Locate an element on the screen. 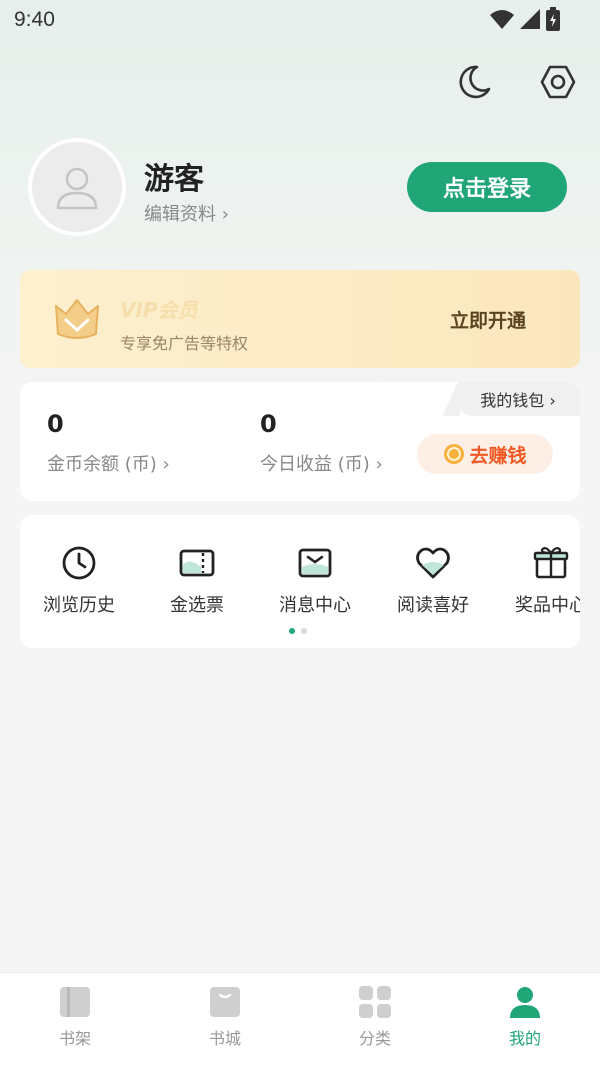 This screenshot has width=600, height=1066. bottom-tab-bar: 书架 书城 分类 我的 is located at coordinates (300, 1019).